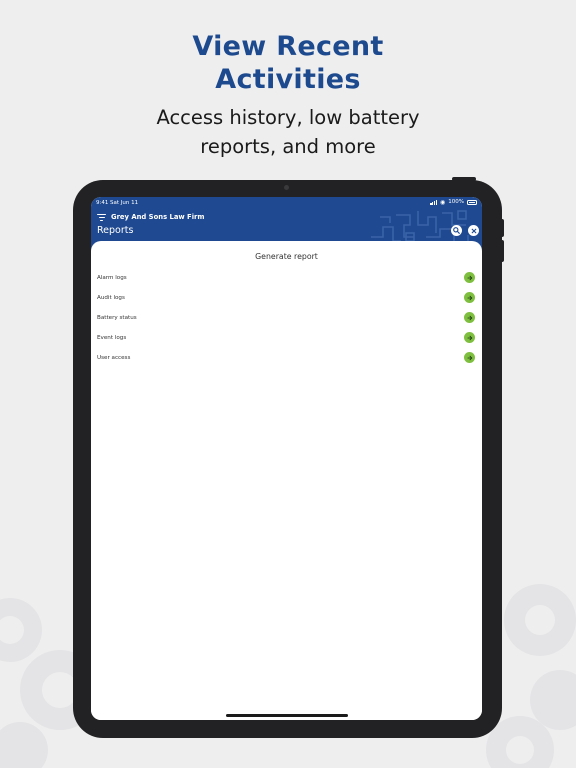 This screenshot has width=576, height=768. I want to click on report-item-label: User access, so click(114, 358).